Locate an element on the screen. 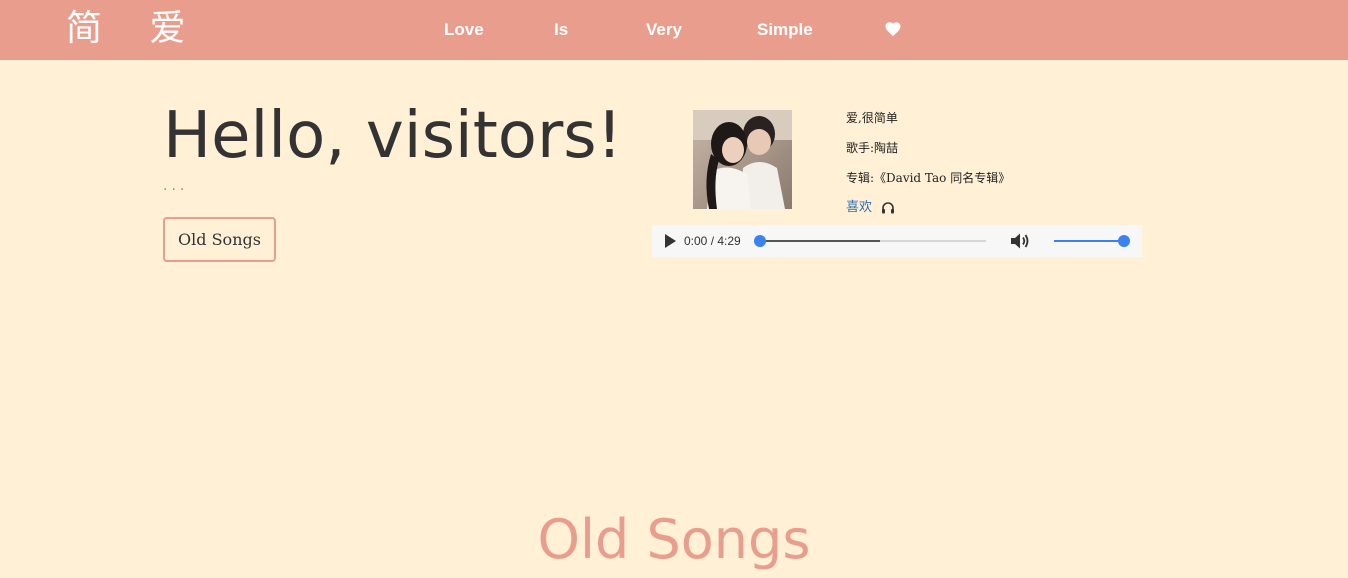  nav-link-very: Very is located at coordinates (664, 30).